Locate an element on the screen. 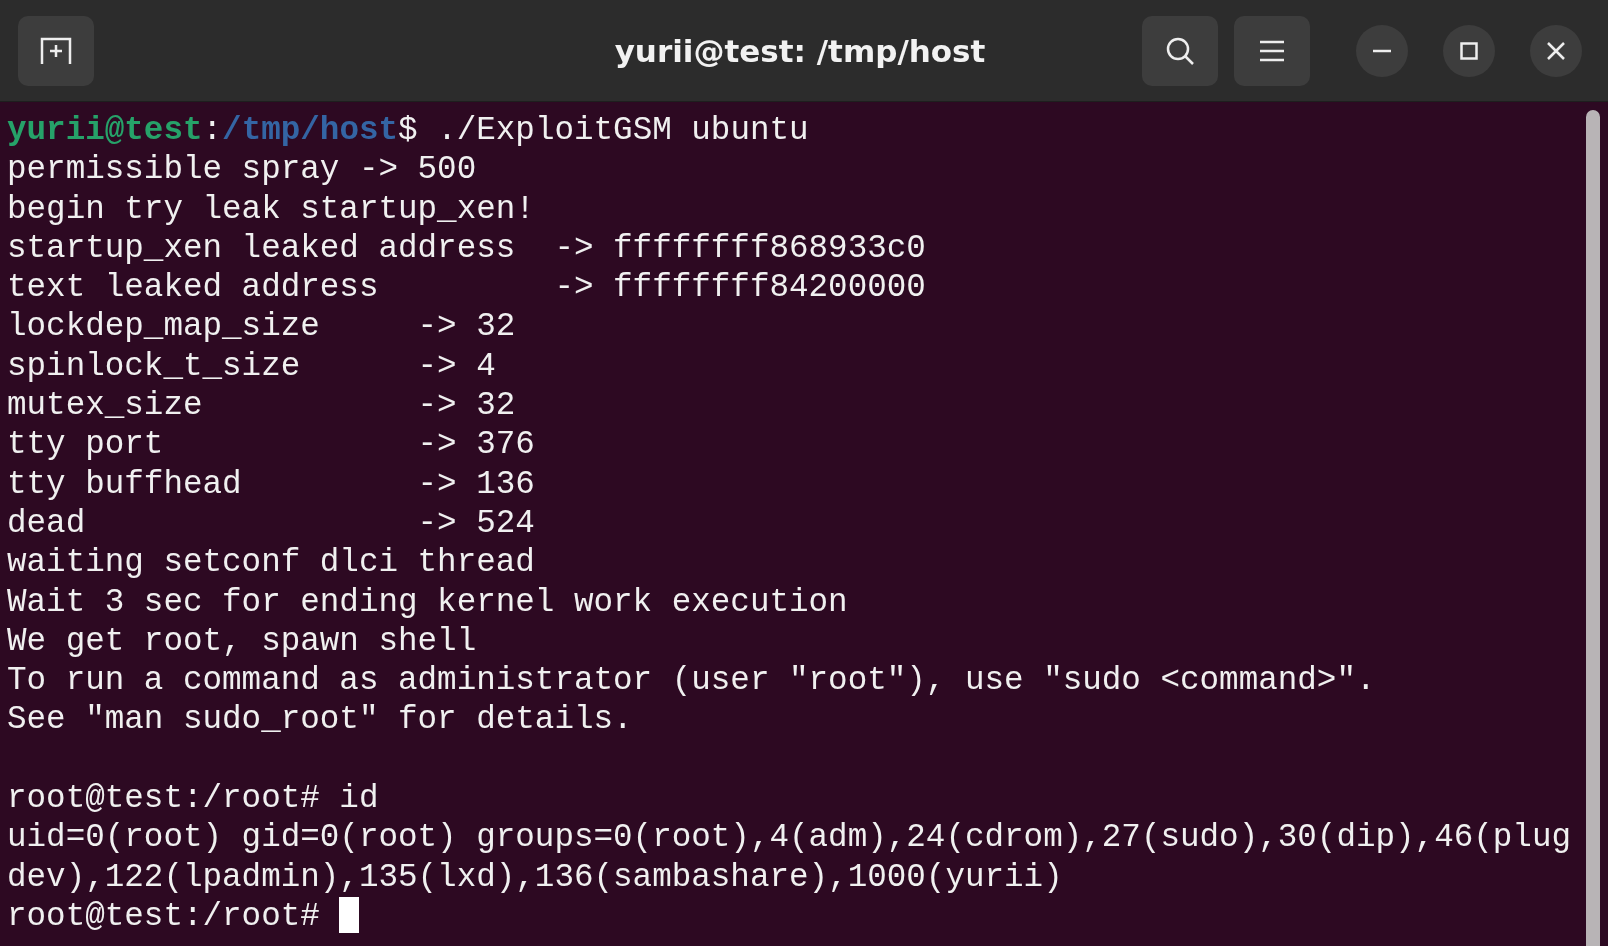 This screenshot has width=1608, height=946. menu-button is located at coordinates (1272, 50).